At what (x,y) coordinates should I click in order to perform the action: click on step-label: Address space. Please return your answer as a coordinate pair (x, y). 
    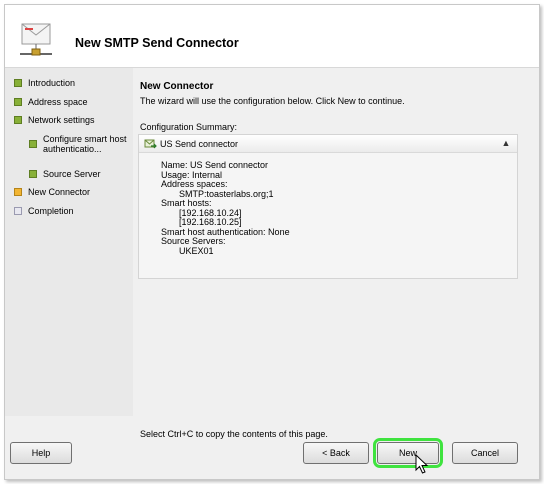
    Looking at the image, I should click on (58, 102).